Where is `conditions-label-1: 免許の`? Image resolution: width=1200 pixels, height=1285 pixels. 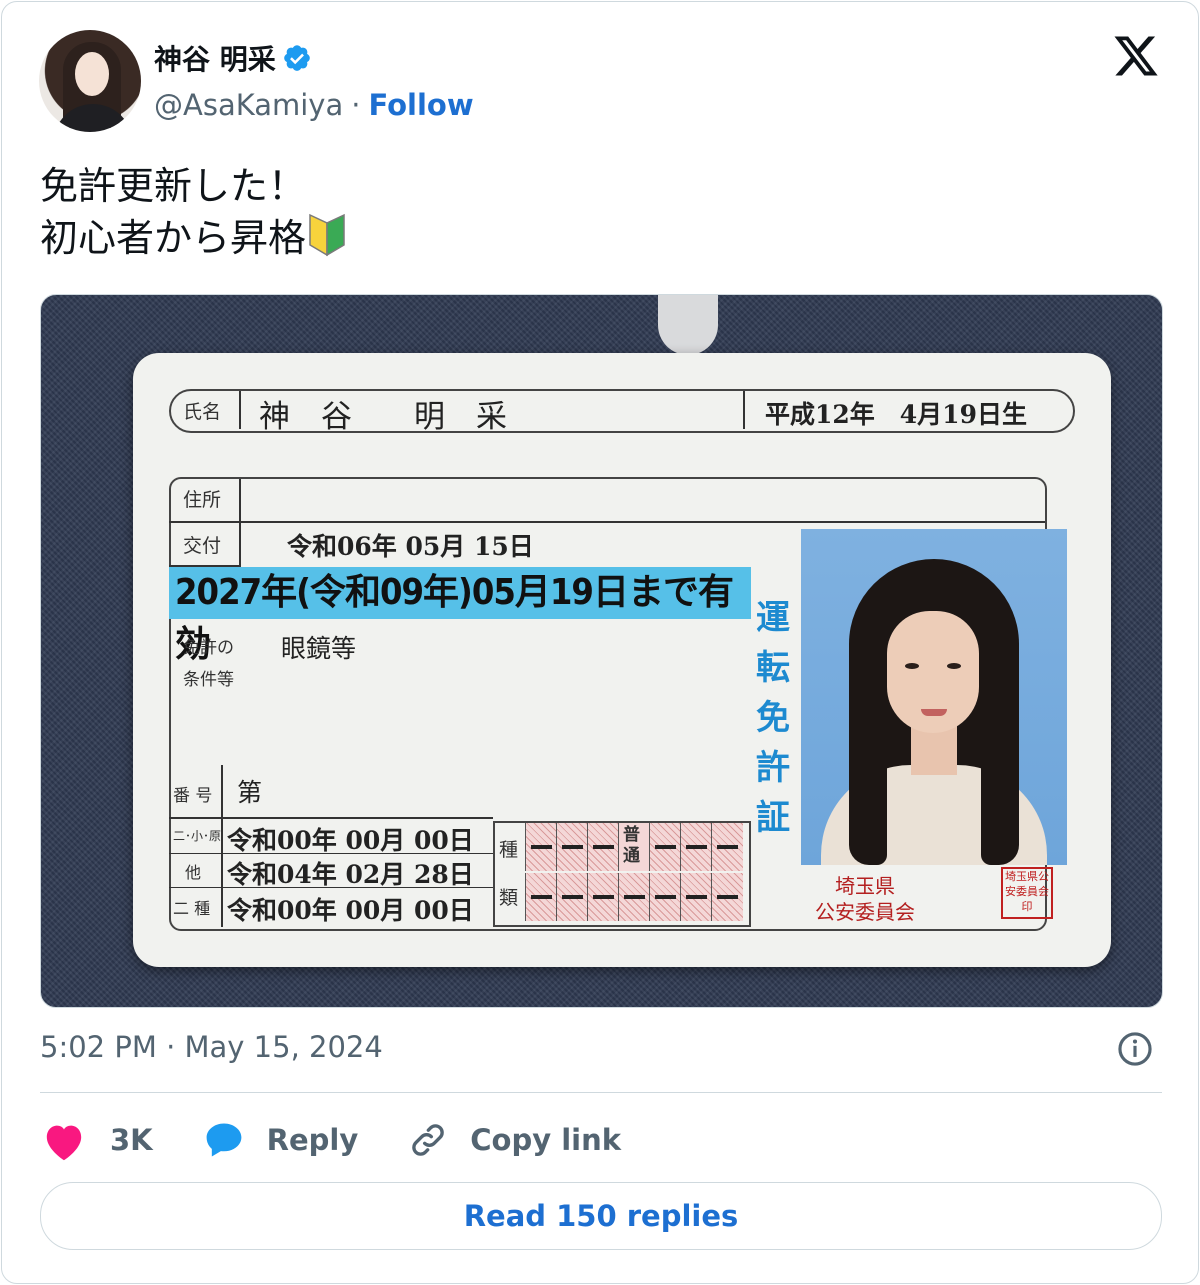 conditions-label-1: 免許の is located at coordinates (208, 648).